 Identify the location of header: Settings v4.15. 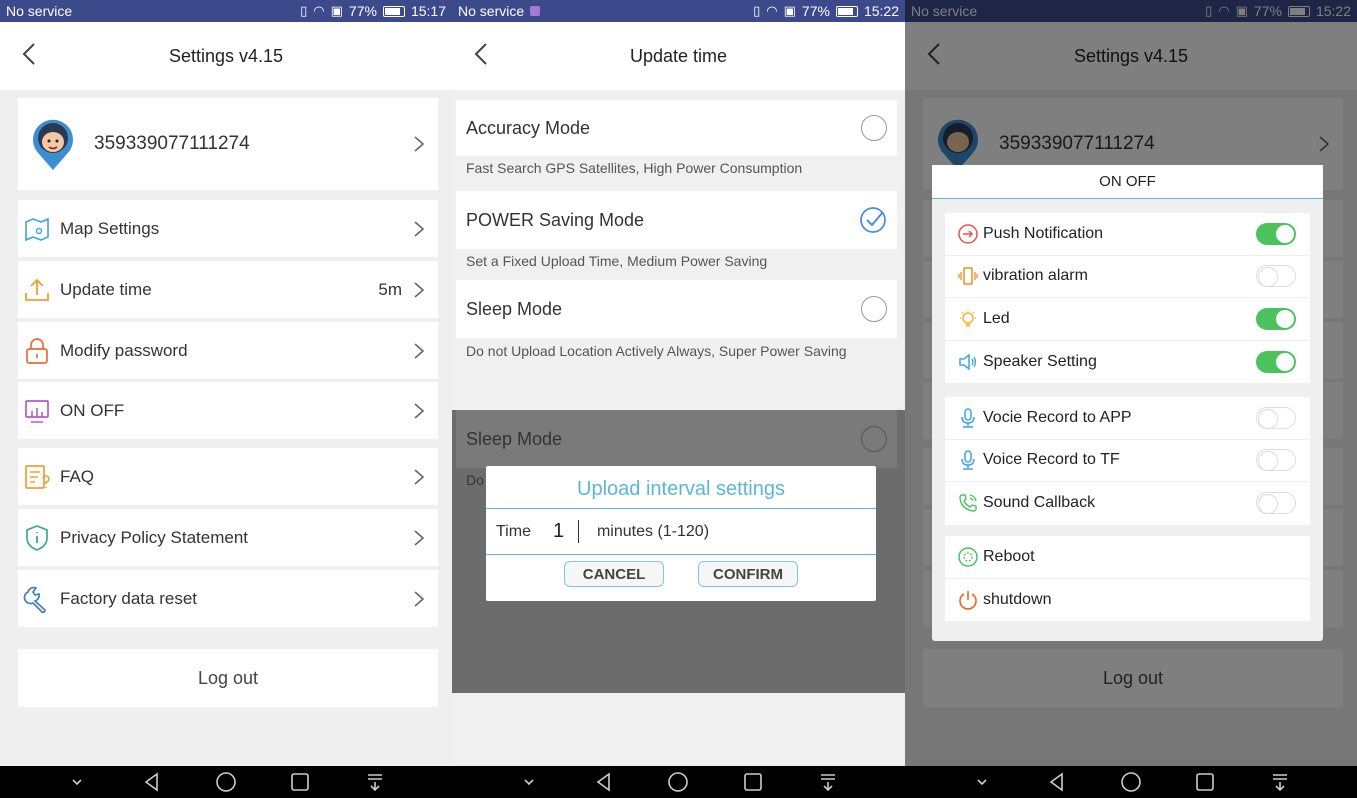
(226, 56).